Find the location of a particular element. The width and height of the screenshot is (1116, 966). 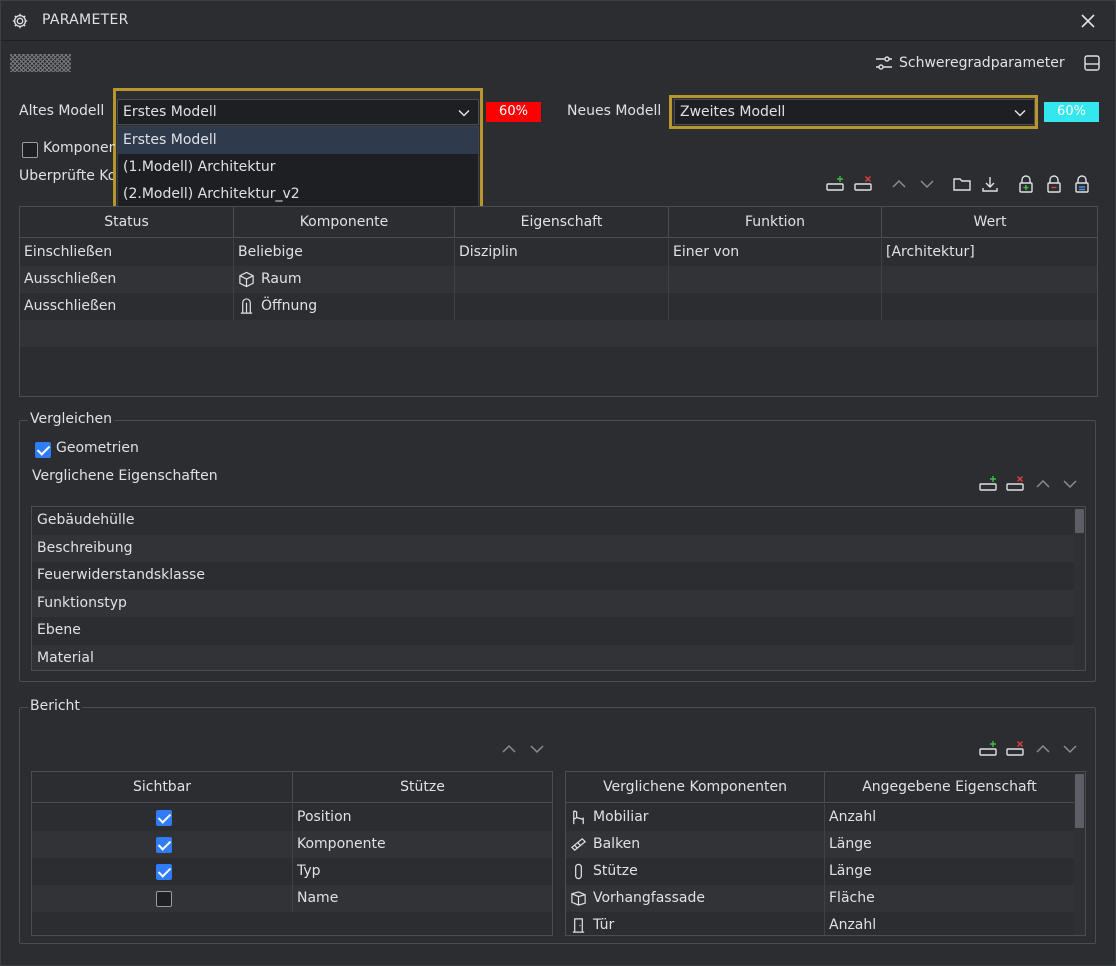

column-header-function: Funktion is located at coordinates (775, 222).